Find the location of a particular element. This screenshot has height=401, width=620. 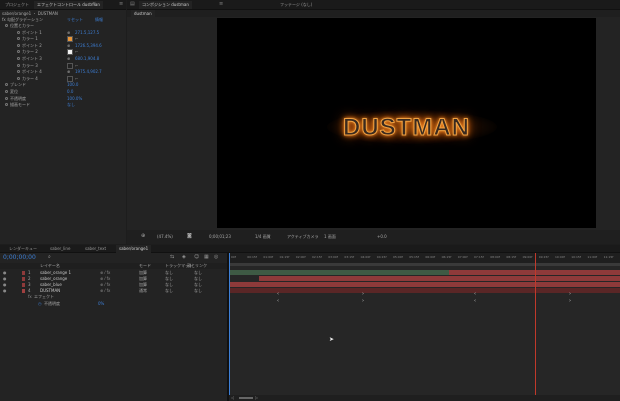

zoom-slider is located at coordinates (246, 398).